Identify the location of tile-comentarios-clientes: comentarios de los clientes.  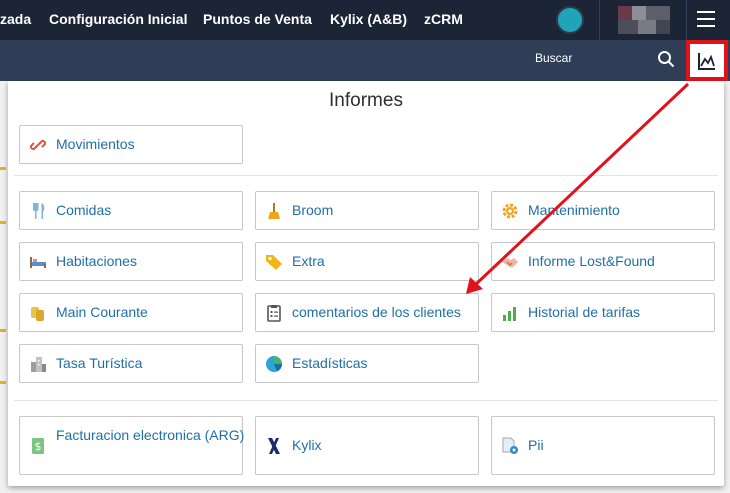
(367, 312).